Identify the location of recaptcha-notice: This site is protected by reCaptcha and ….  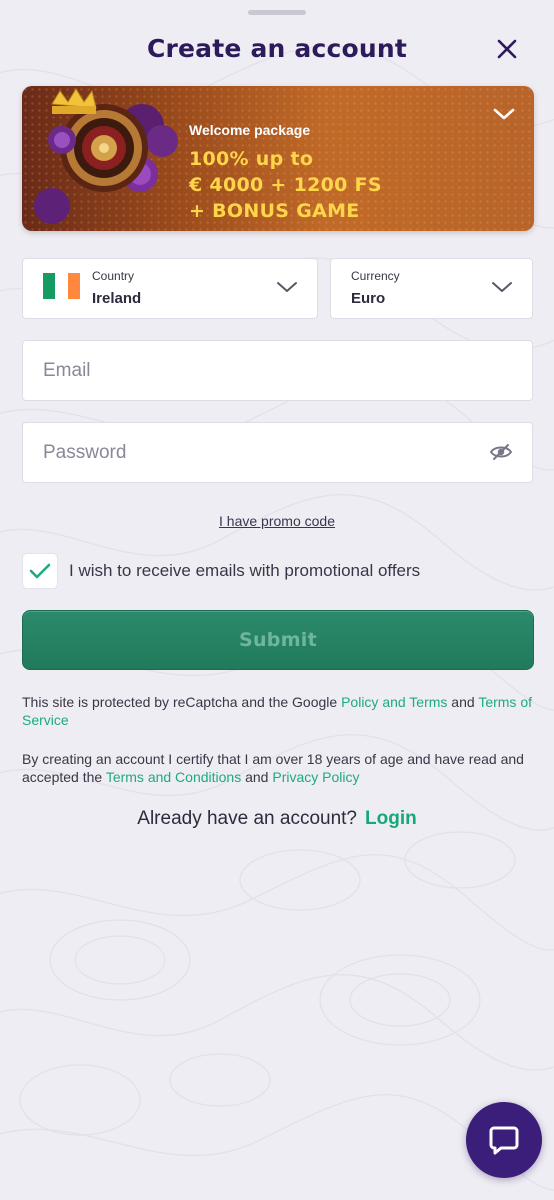
(277, 711).